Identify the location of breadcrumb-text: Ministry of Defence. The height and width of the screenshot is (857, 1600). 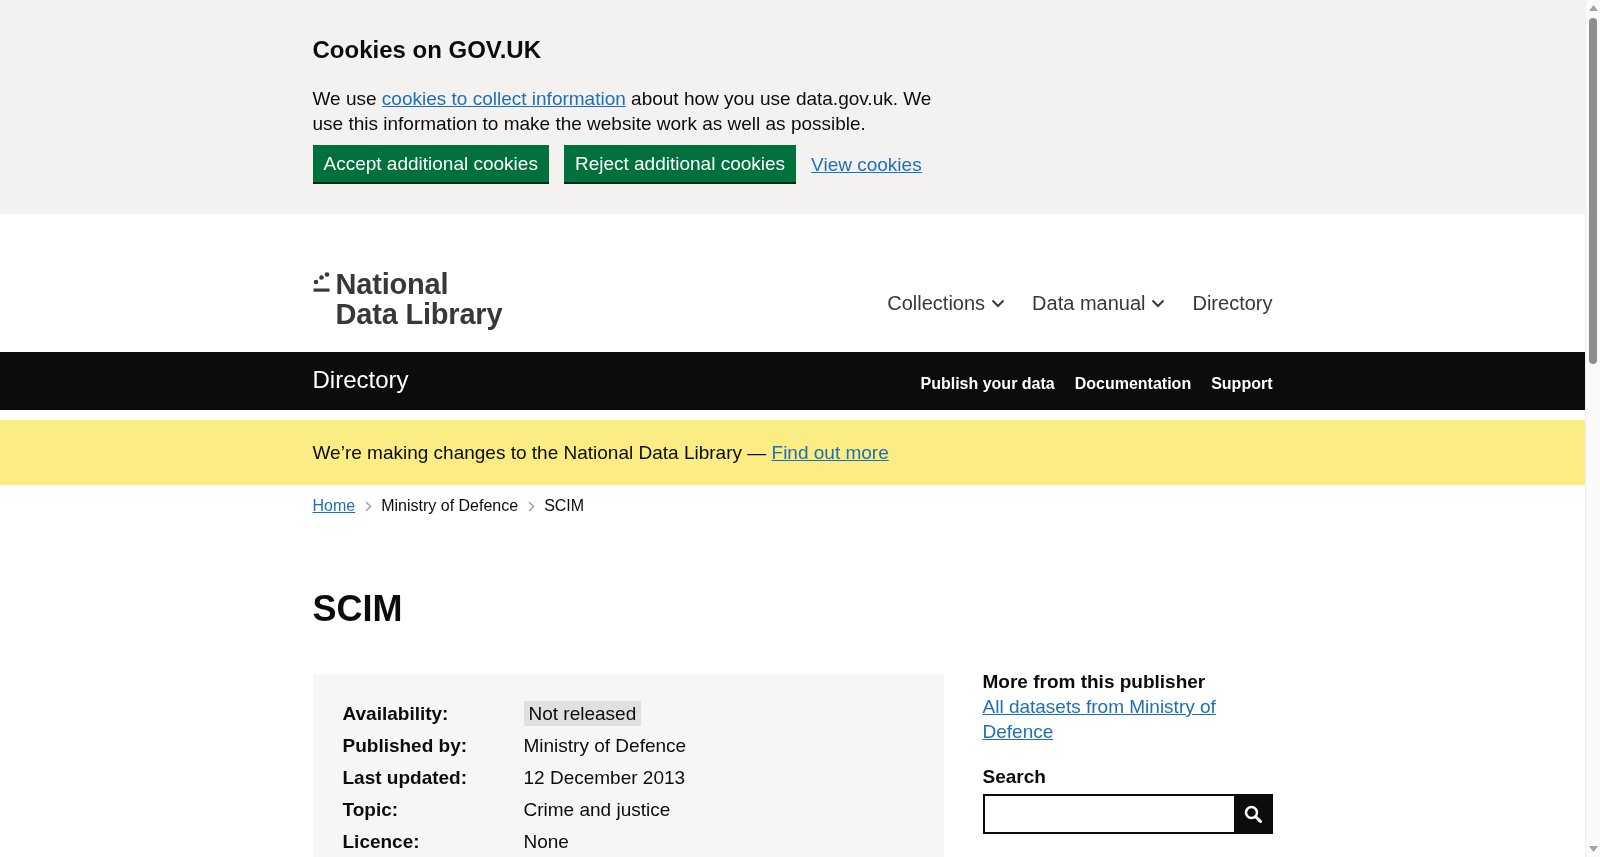
(450, 506).